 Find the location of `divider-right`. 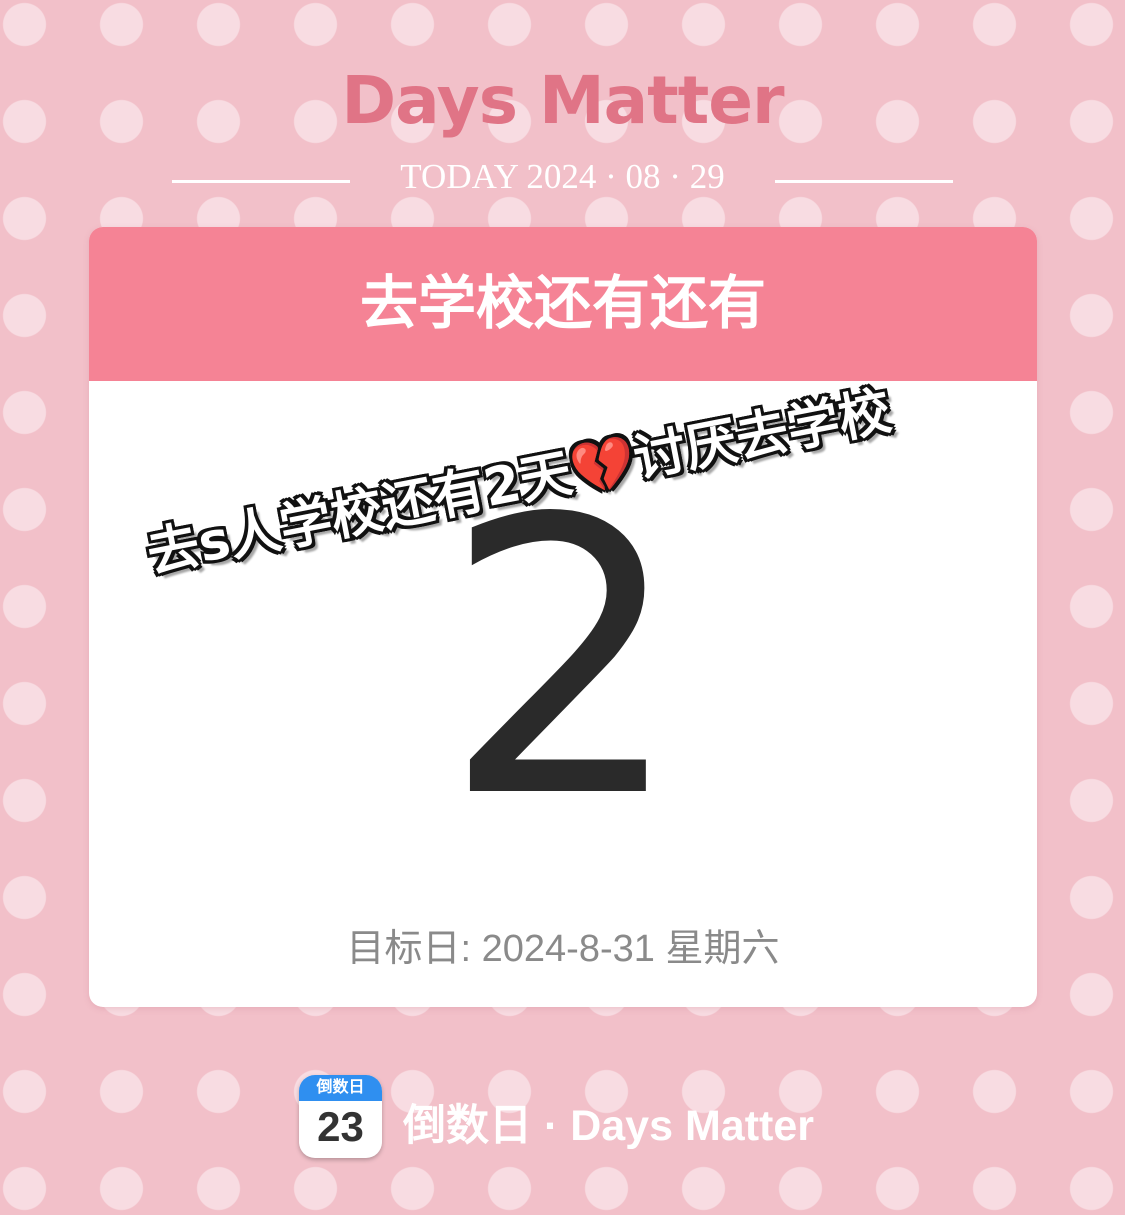

divider-right is located at coordinates (864, 181).